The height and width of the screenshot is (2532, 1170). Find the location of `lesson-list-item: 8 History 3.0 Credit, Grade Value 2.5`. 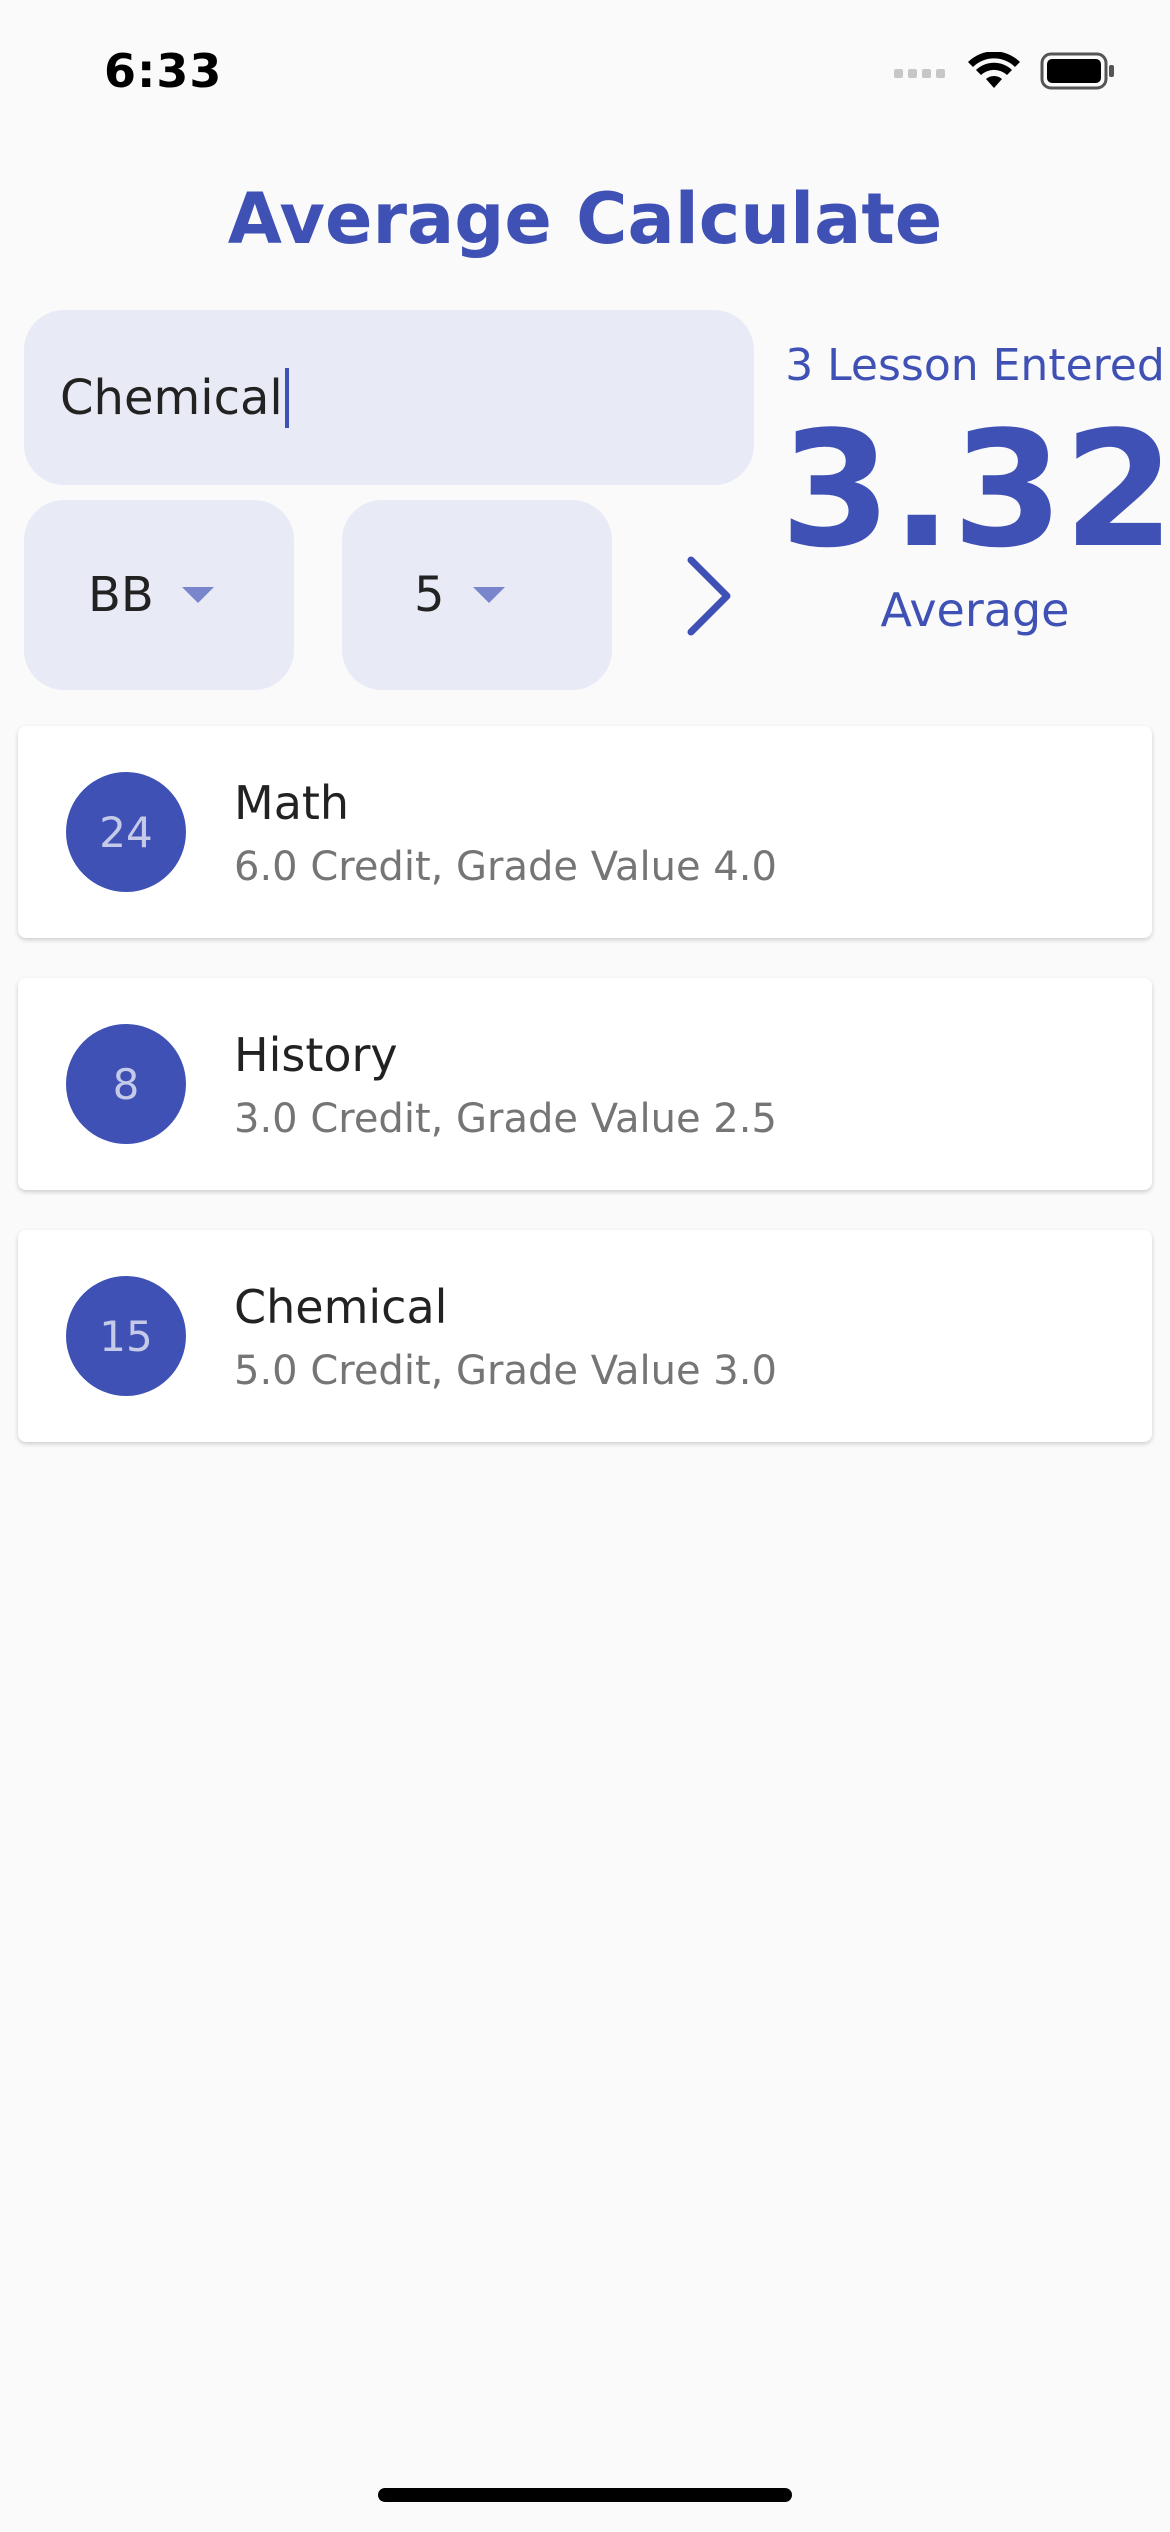

lesson-list-item: 8 History 3.0 Credit, Grade Value 2.5 is located at coordinates (585, 1084).